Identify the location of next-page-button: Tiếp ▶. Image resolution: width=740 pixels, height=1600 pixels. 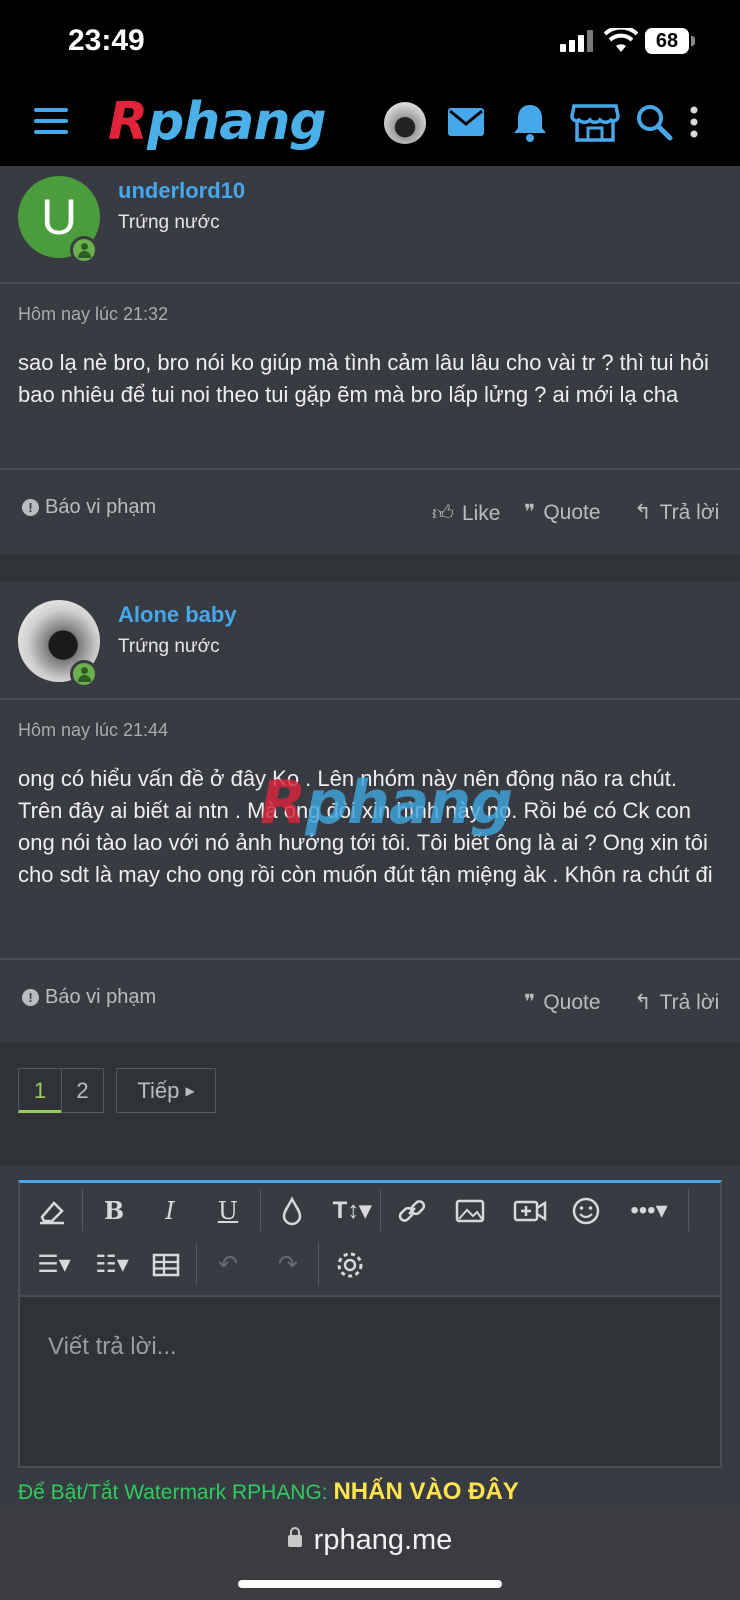
(166, 1090).